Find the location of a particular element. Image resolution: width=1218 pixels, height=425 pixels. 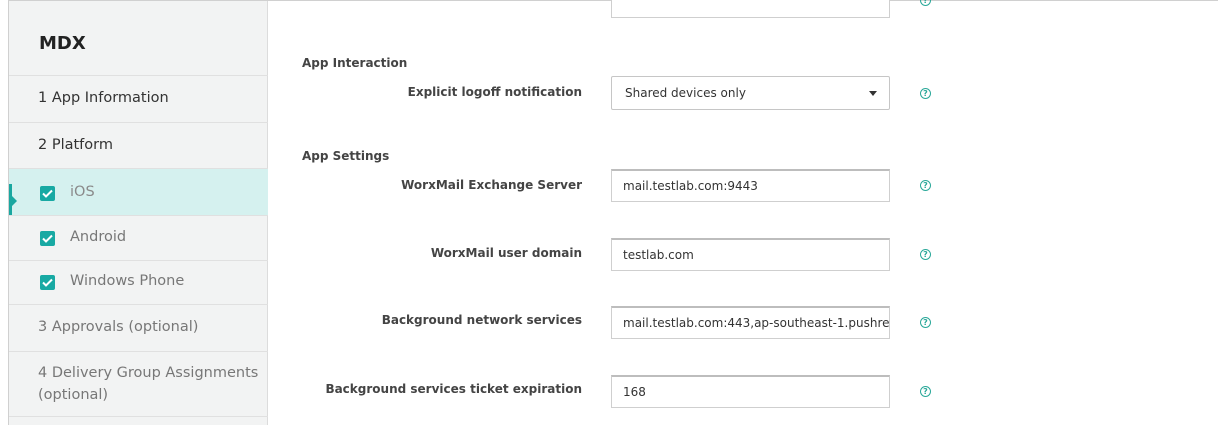

sidebar-item-delivery-group-assignments: 4 Delivery Group Assignments (optional) is located at coordinates (138, 384).